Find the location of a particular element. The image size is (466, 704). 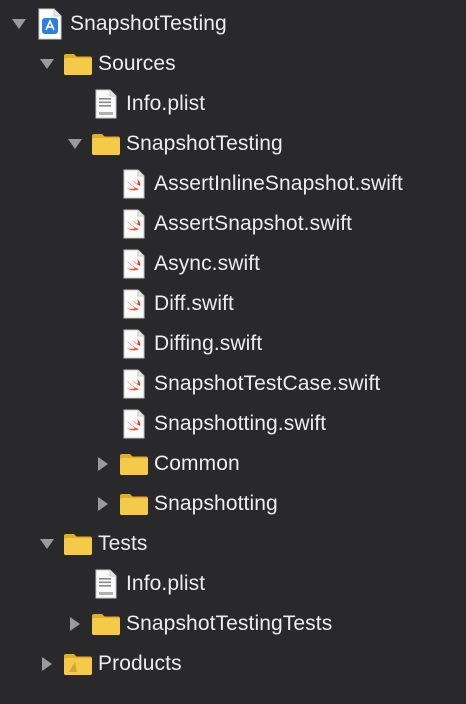

tree-row: Common is located at coordinates (233, 464).